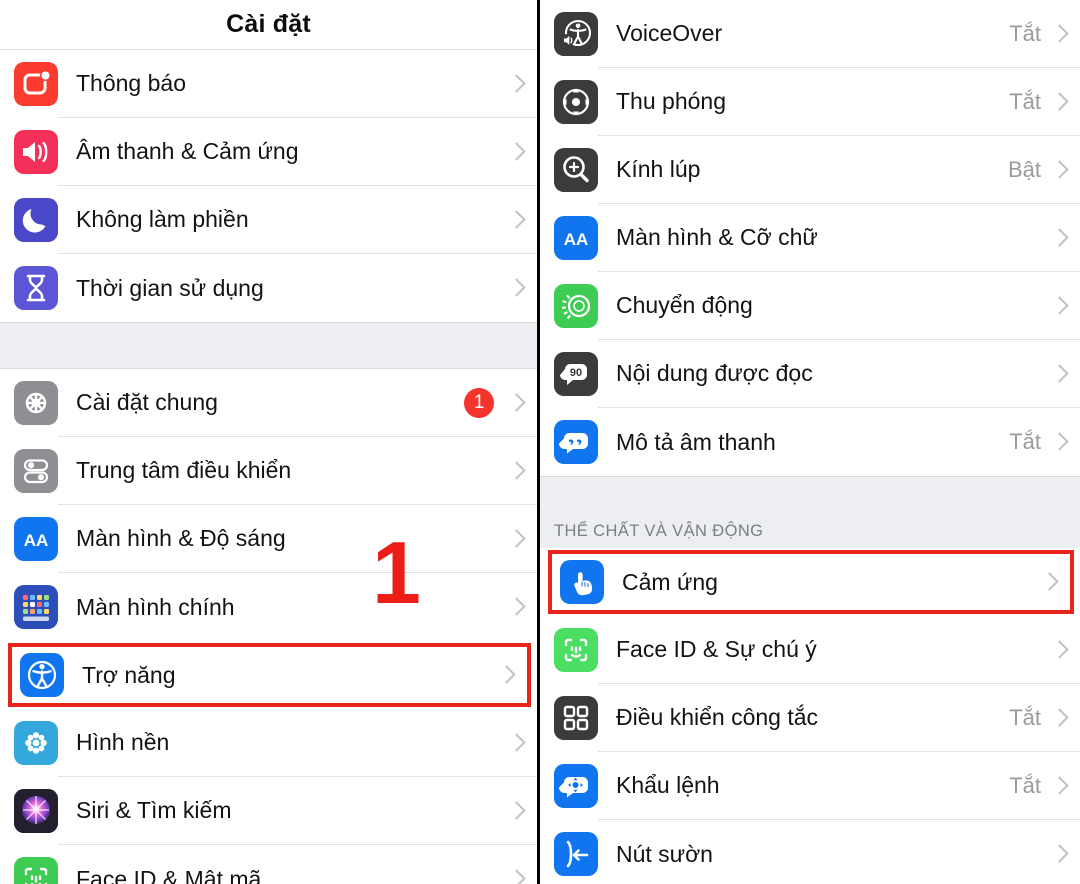  I want to click on list-item-label: Nút sườn, so click(664, 853).